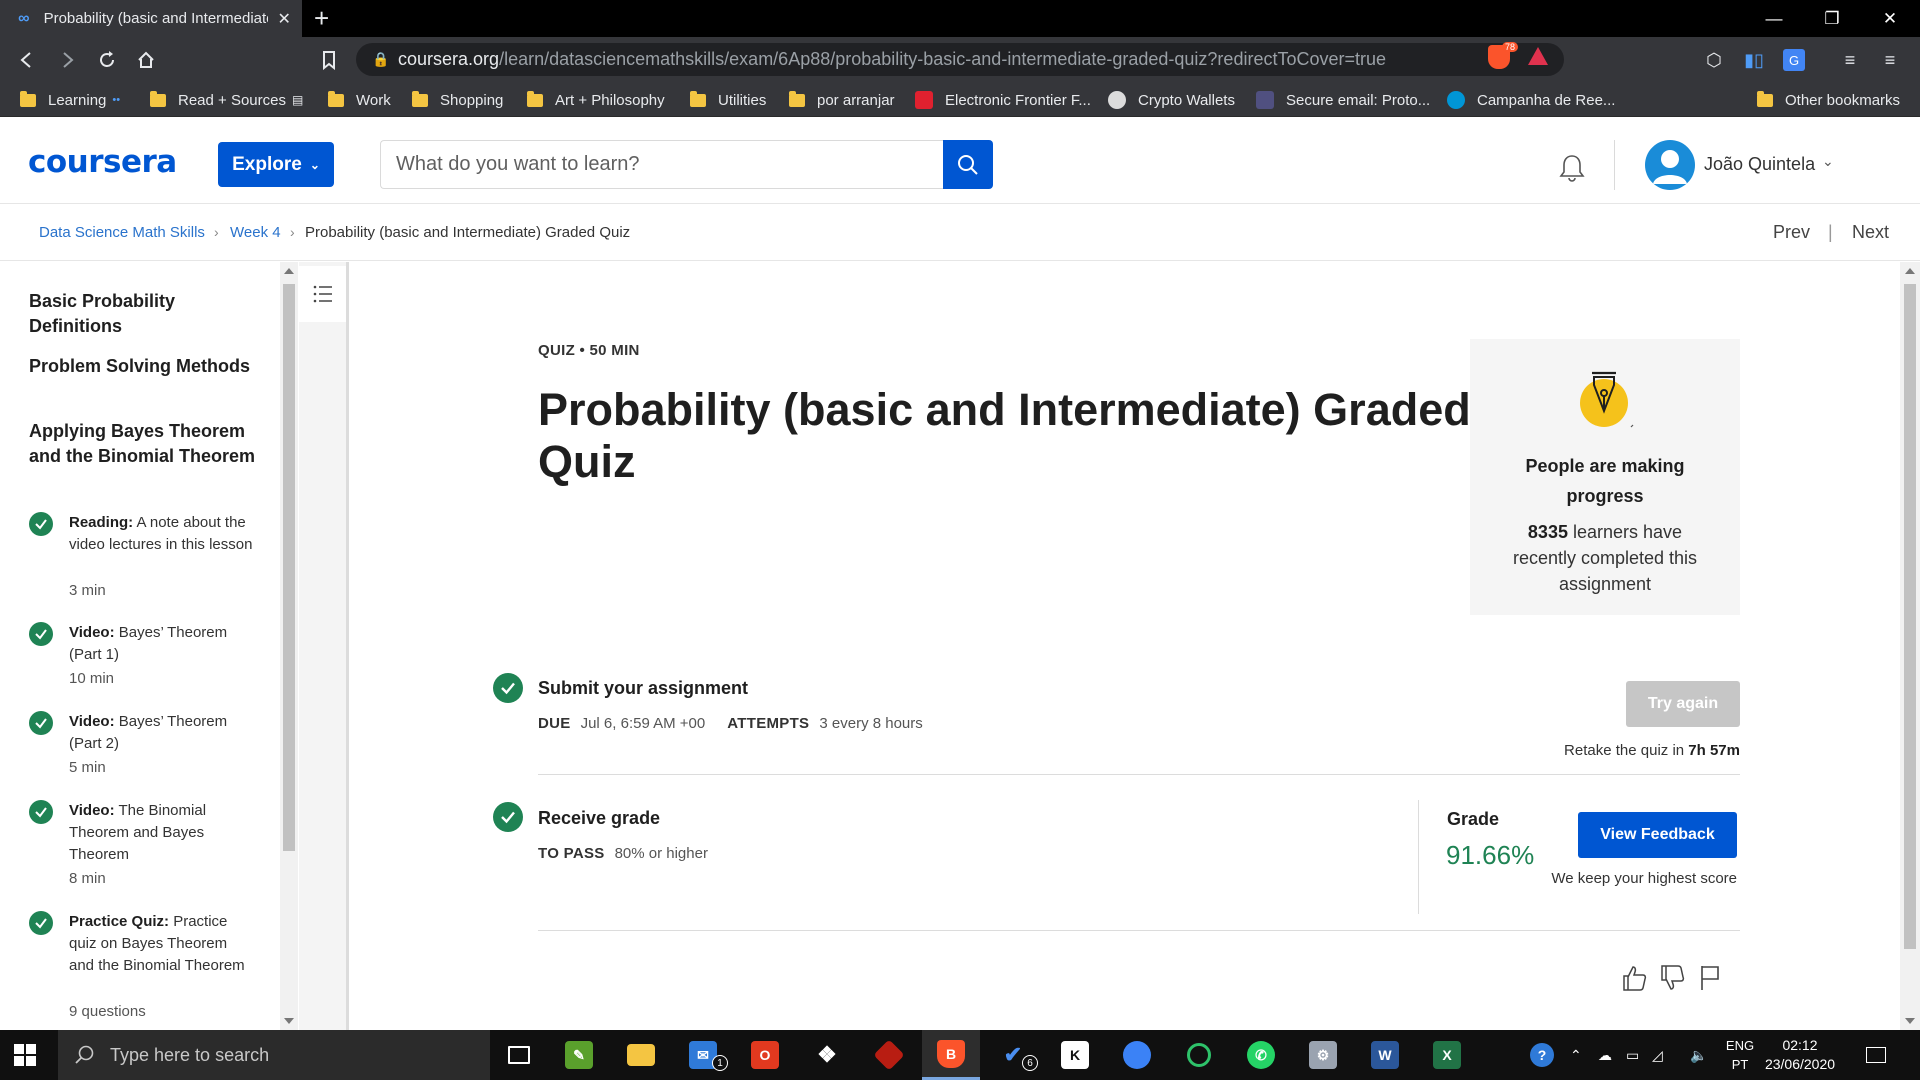  Describe the element at coordinates (662, 164) in the screenshot. I see `search-input: What do you want to learn?` at that location.